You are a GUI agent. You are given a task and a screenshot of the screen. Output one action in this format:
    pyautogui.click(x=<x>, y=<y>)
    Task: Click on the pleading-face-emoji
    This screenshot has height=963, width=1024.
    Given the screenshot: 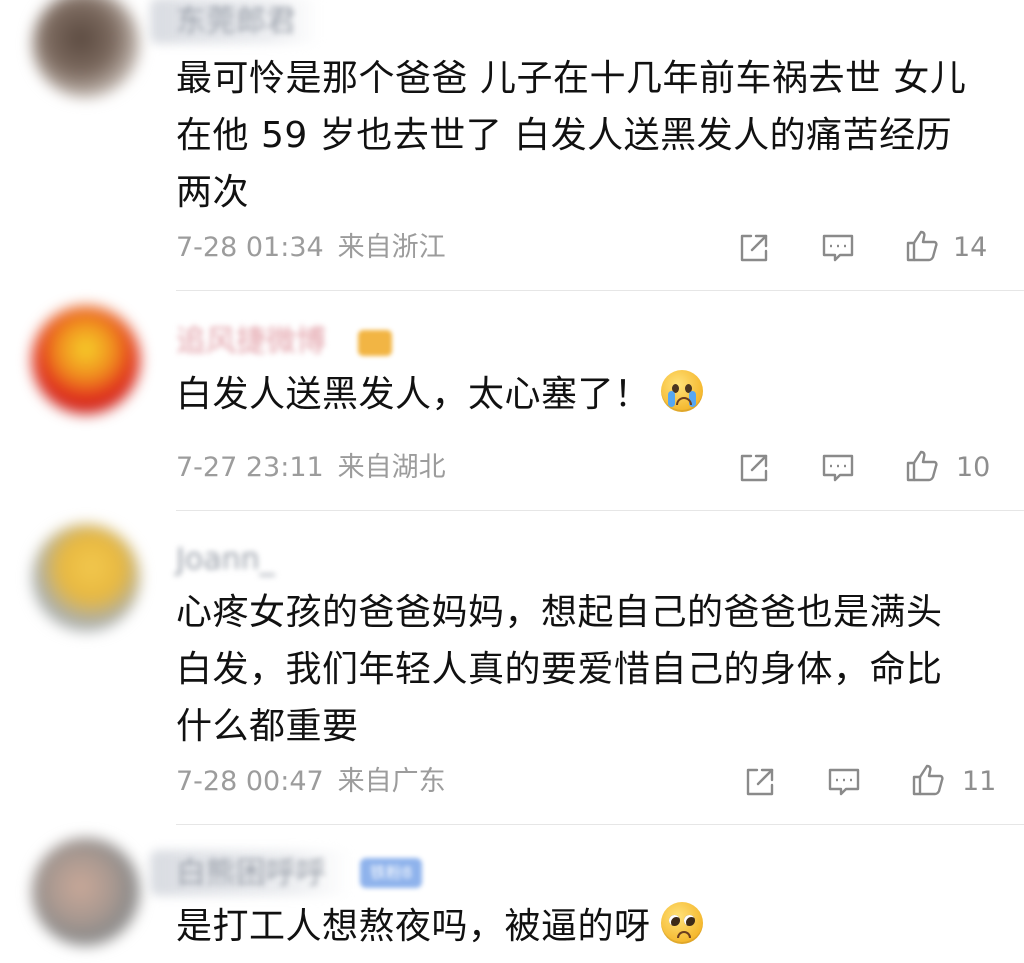 What is the action you would take?
    pyautogui.click(x=681, y=923)
    